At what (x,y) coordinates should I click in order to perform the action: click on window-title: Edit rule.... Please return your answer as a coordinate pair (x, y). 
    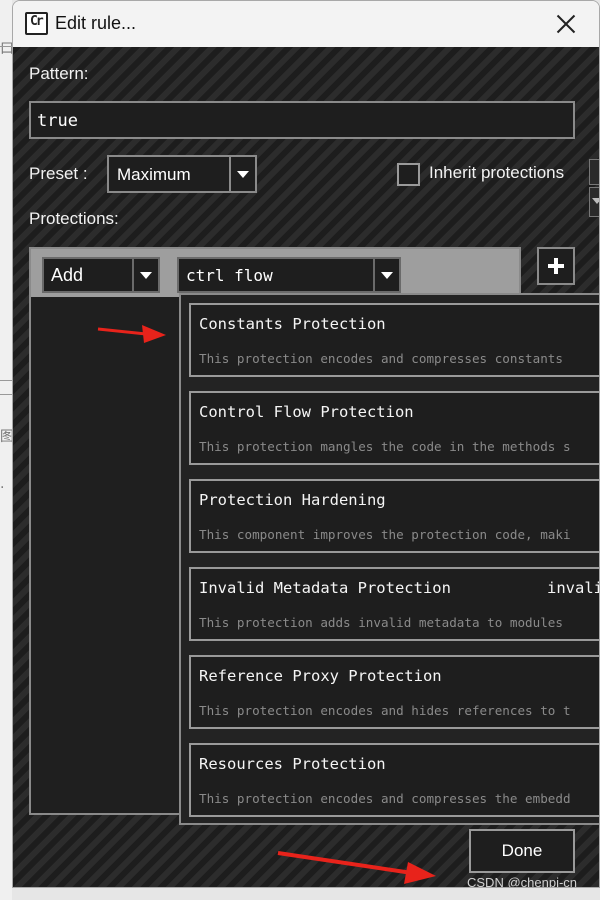
    Looking at the image, I should click on (96, 23).